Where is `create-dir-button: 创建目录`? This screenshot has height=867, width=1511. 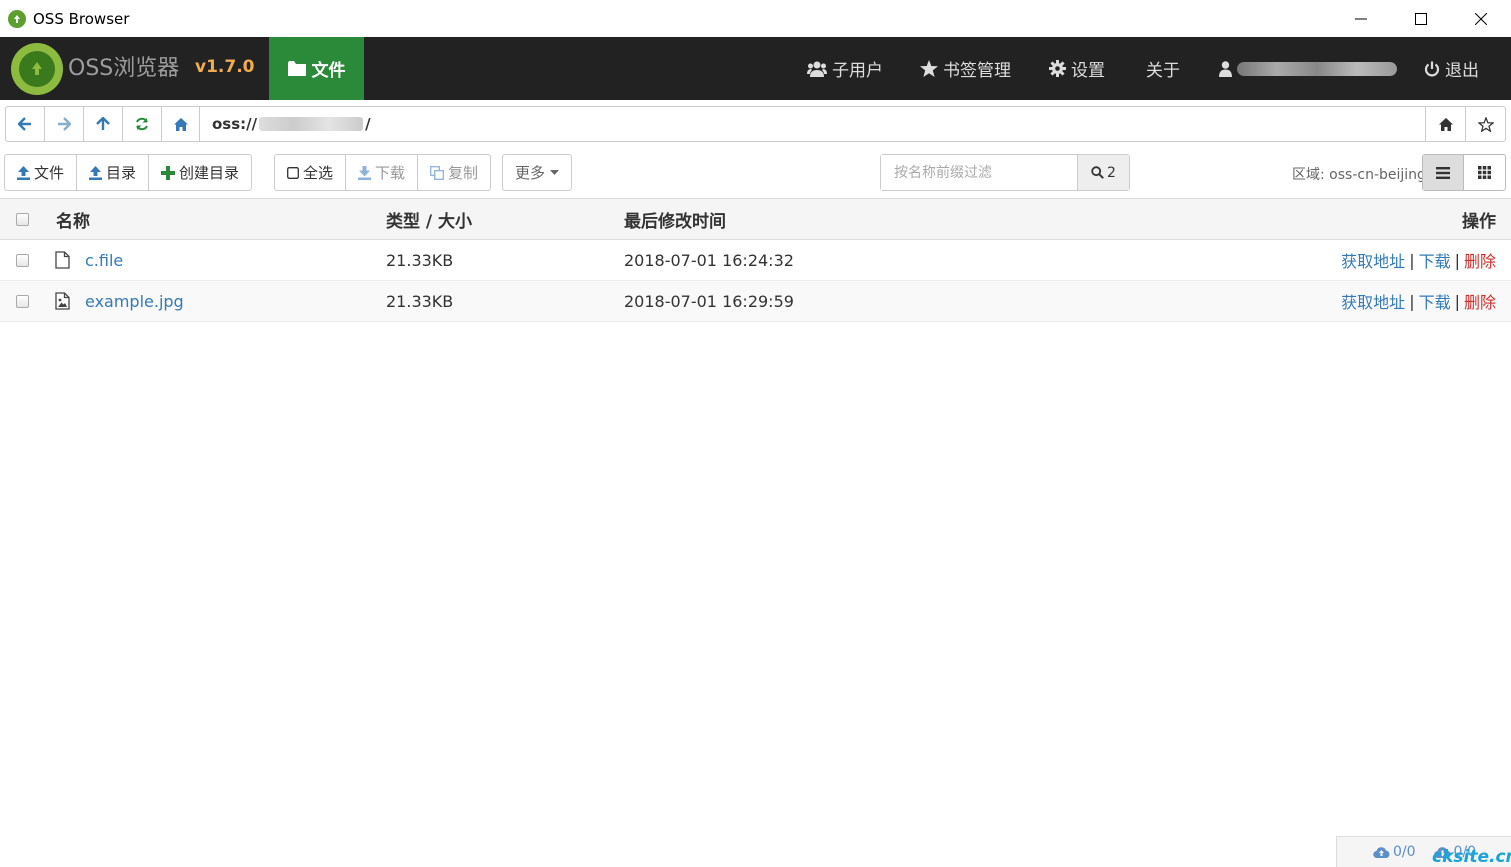 create-dir-button: 创建目录 is located at coordinates (200, 172).